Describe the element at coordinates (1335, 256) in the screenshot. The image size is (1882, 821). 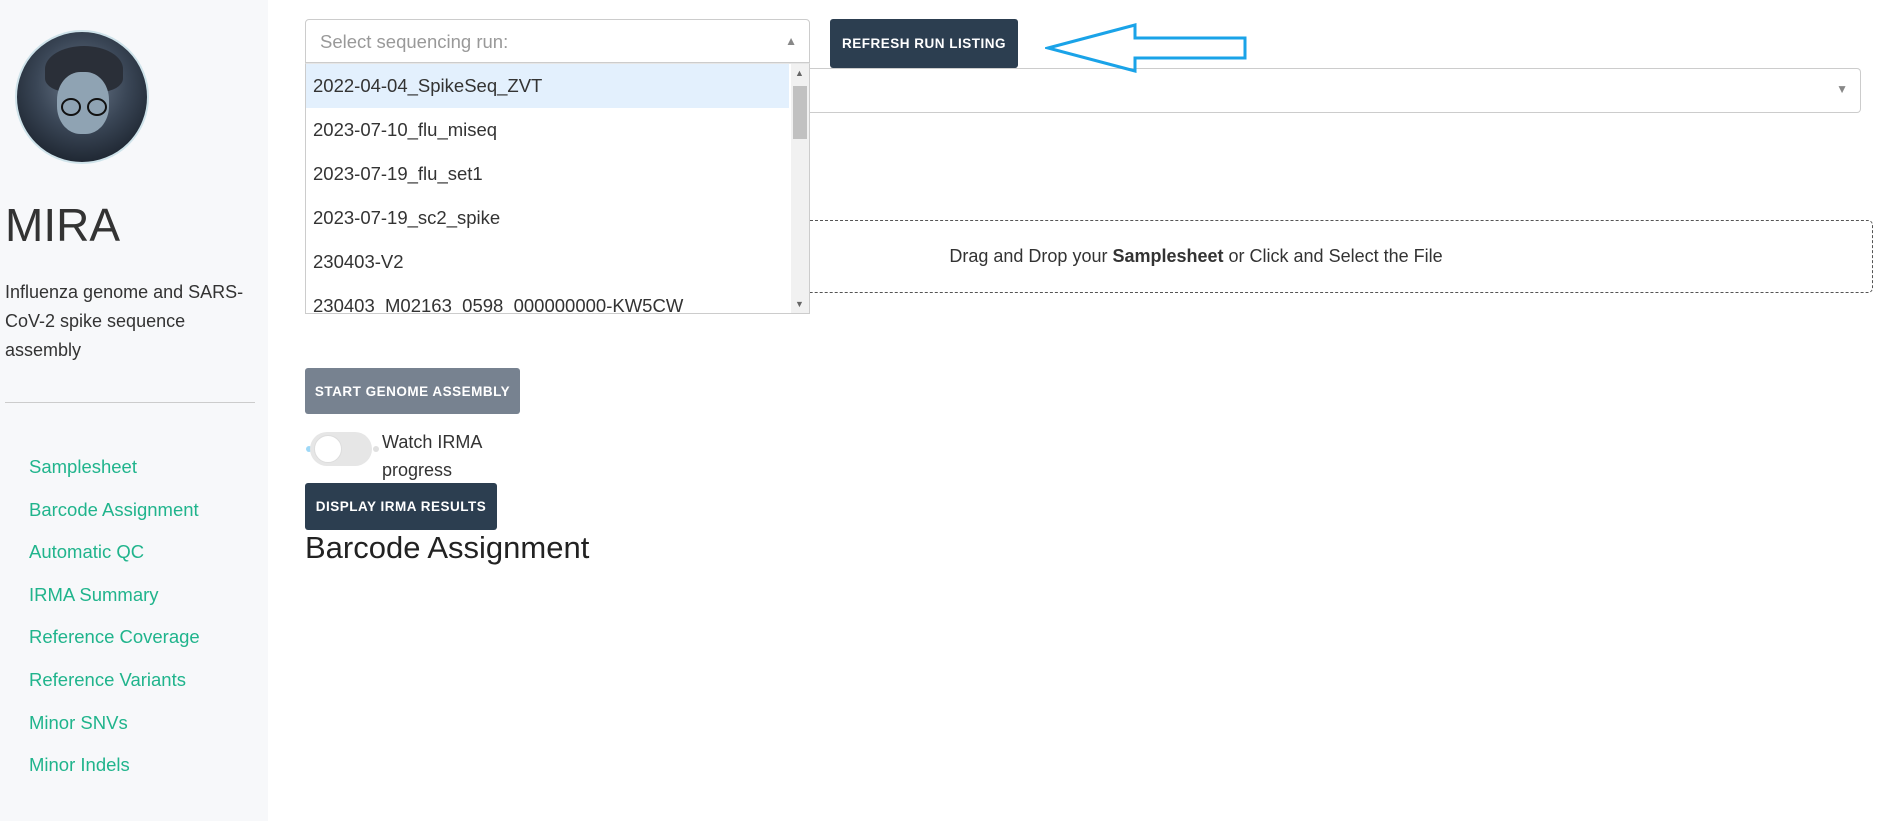
I see `upload-text-end: or Click and Select the File` at that location.